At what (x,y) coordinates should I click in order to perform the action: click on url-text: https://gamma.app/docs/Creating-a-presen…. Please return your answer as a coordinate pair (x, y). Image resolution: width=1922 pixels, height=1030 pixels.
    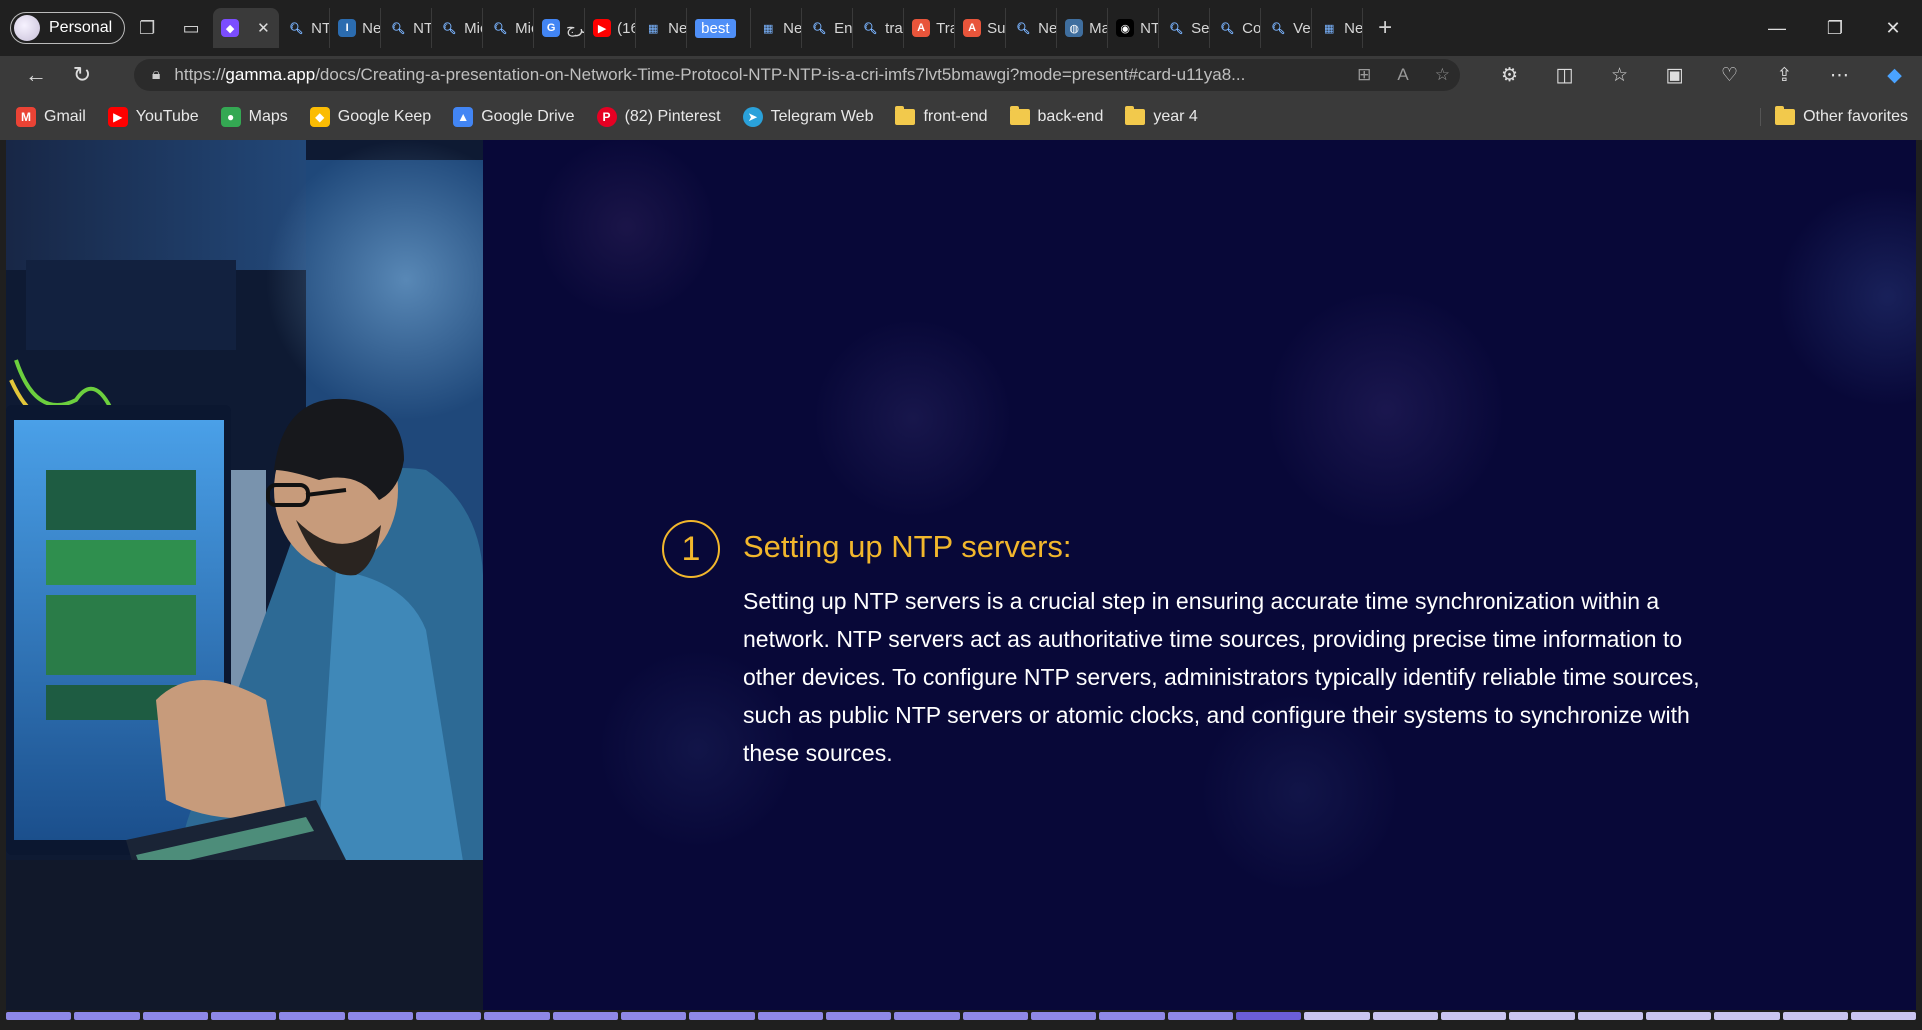
    Looking at the image, I should click on (752, 75).